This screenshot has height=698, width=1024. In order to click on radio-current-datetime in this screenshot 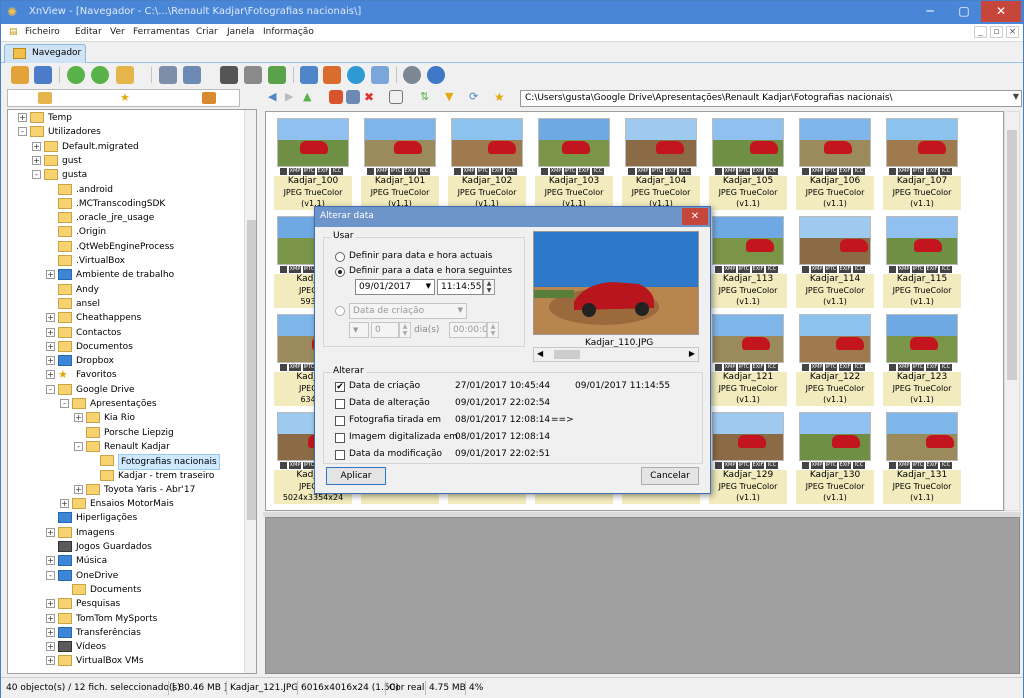, I will do `click(340, 257)`.